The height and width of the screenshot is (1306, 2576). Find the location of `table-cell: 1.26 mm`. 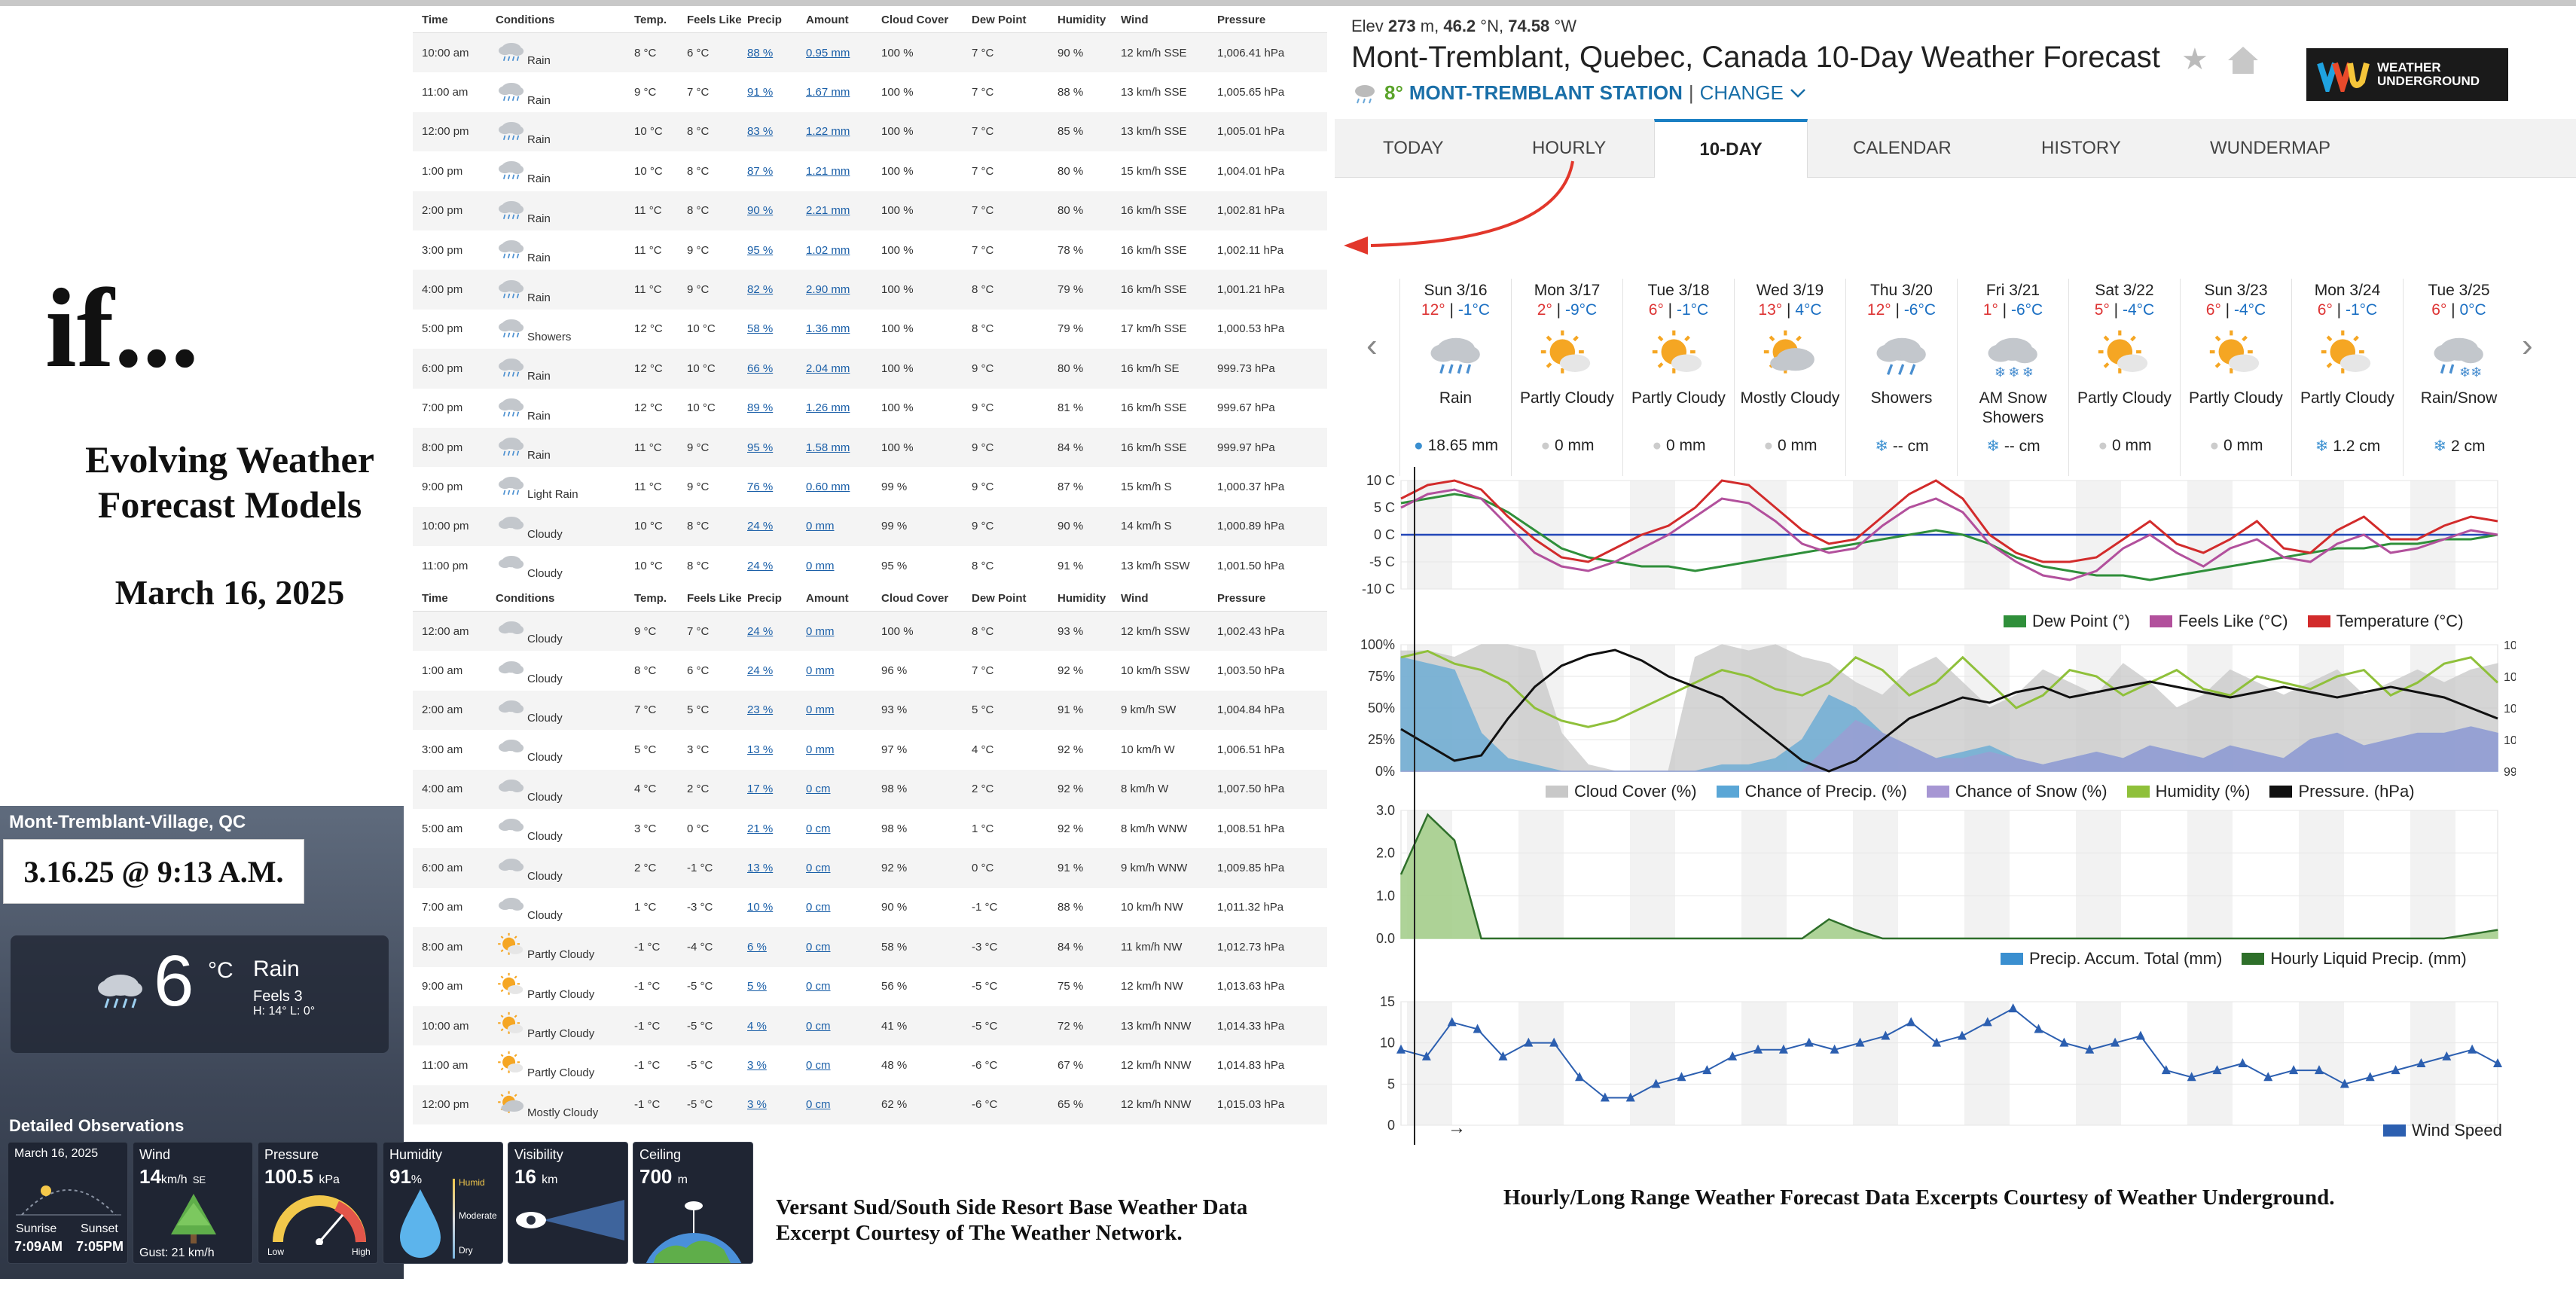

table-cell: 1.26 mm is located at coordinates (835, 407).